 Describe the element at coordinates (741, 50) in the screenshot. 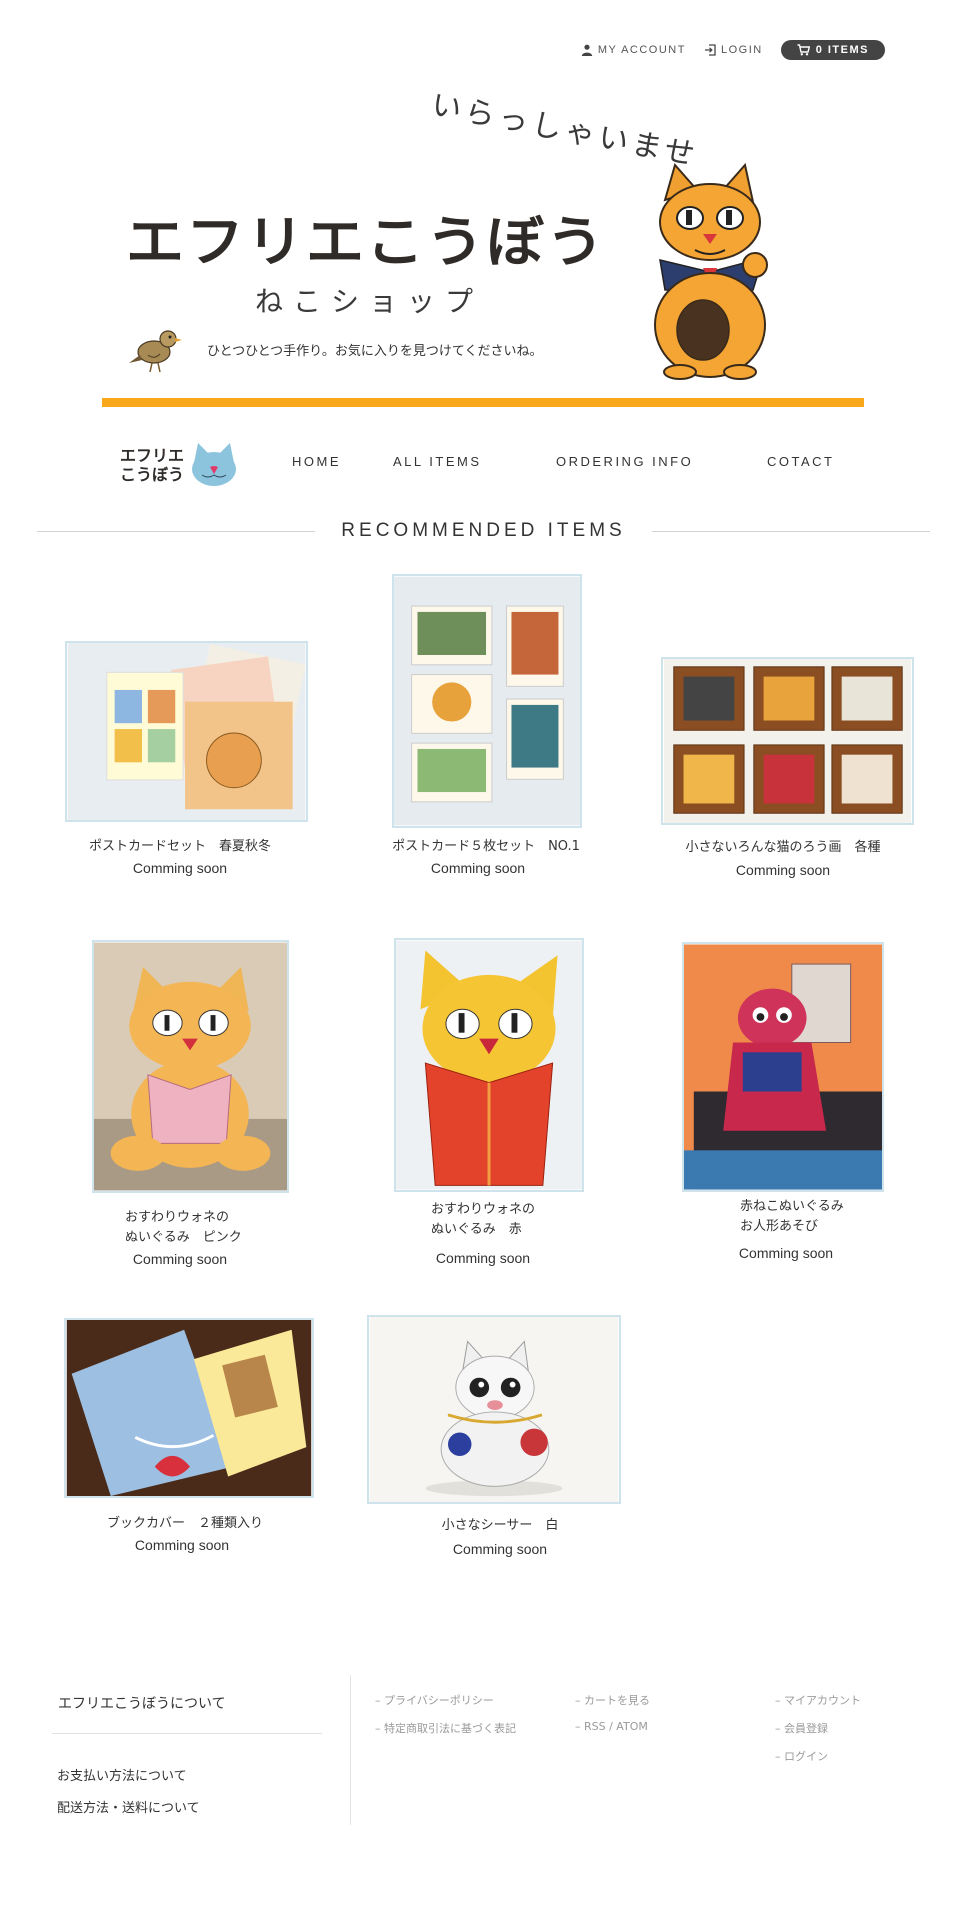

I see `login-label: LOGIN` at that location.